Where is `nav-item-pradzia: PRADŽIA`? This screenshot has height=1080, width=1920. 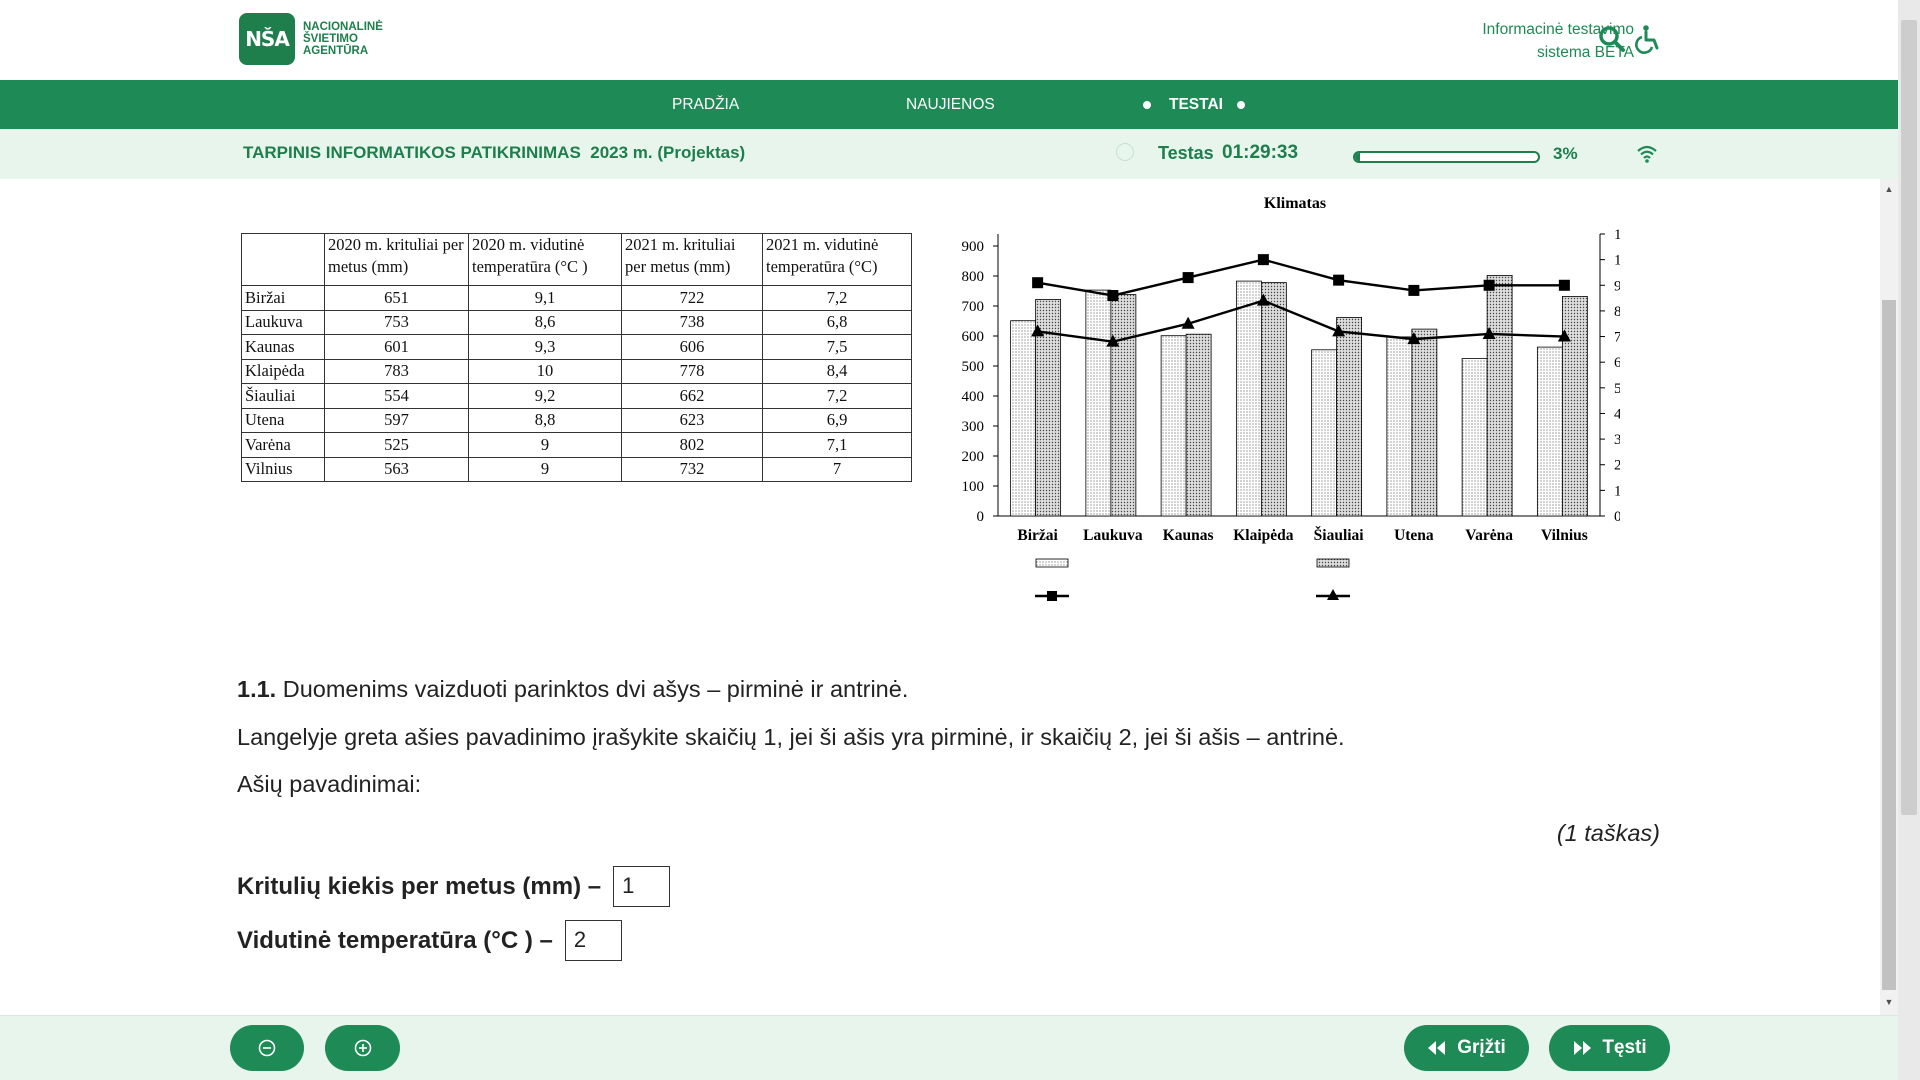
nav-item-pradzia: PRADŽIA is located at coordinates (705, 104).